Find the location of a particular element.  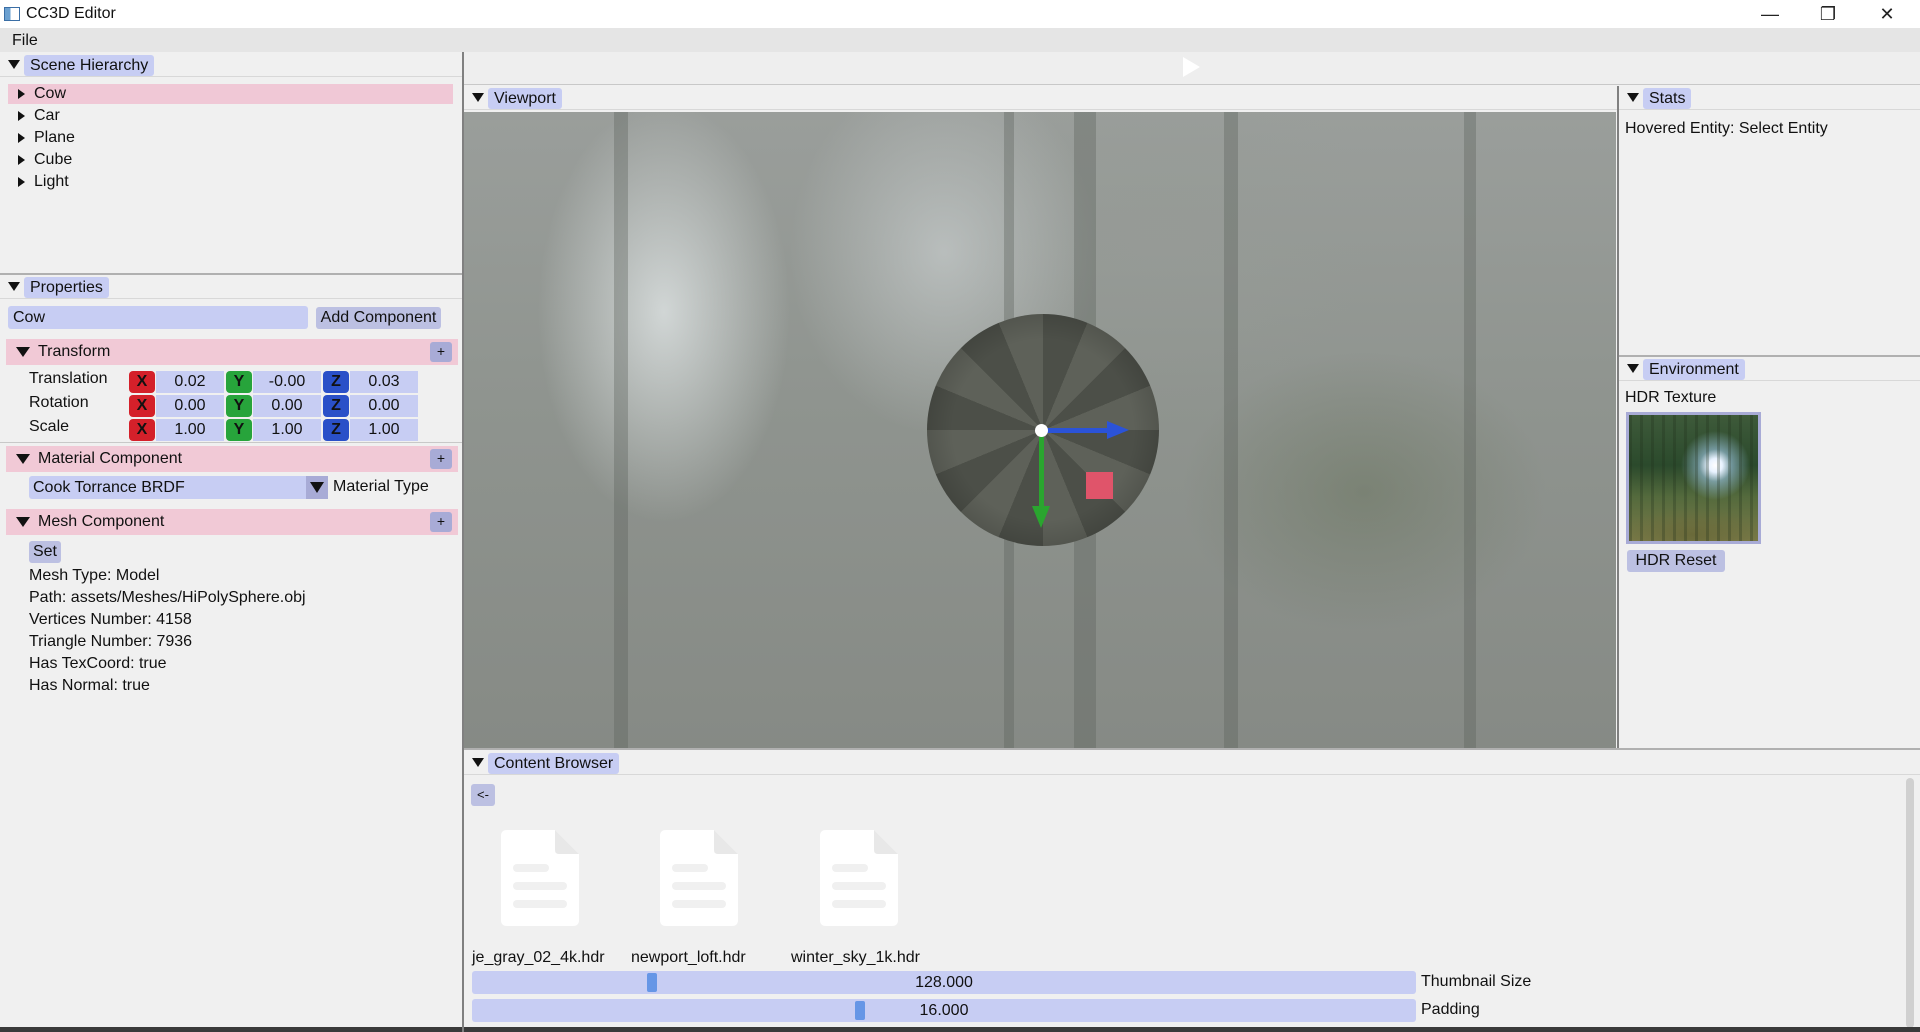

gizmo-x-arrow-icon is located at coordinates (1118, 430).